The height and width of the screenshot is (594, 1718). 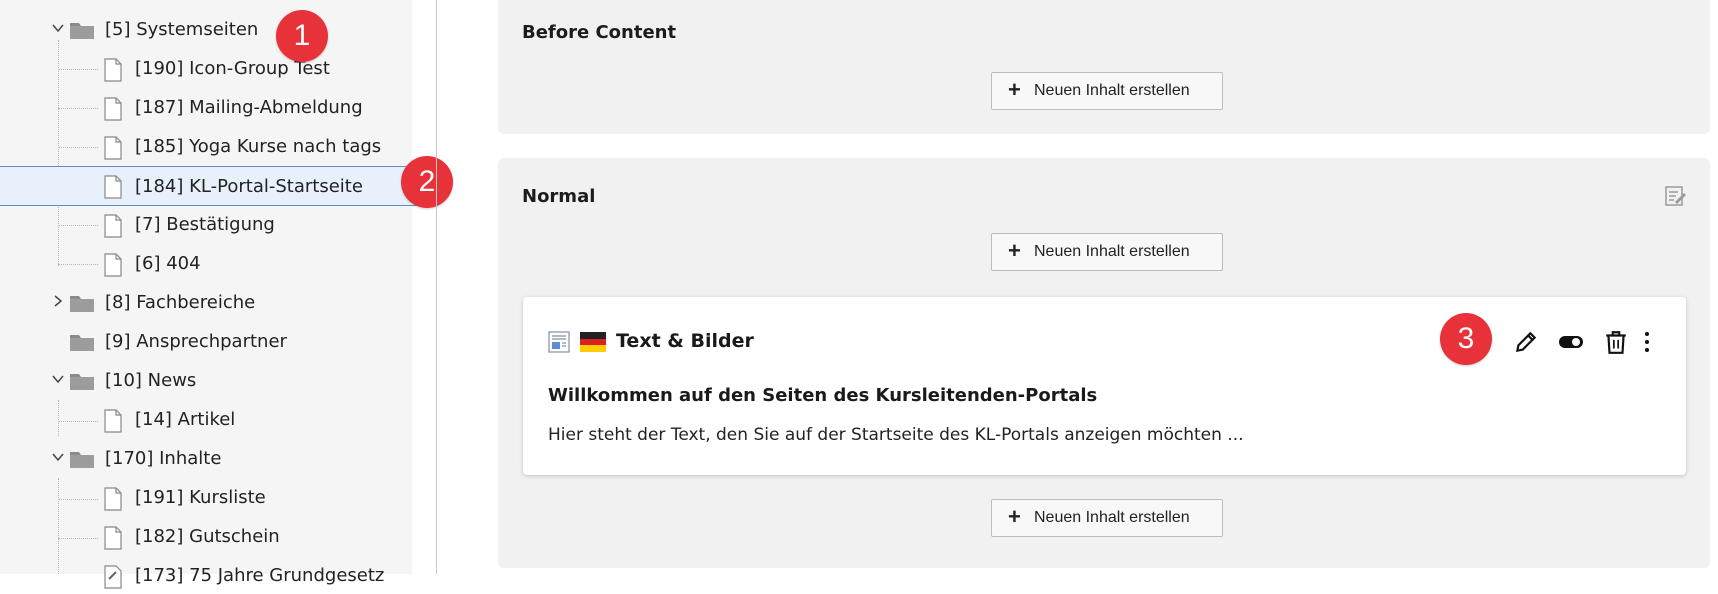 What do you see at coordinates (218, 69) in the screenshot?
I see `tree-item-icon-group-test: [190] Icon-Group Test` at bounding box center [218, 69].